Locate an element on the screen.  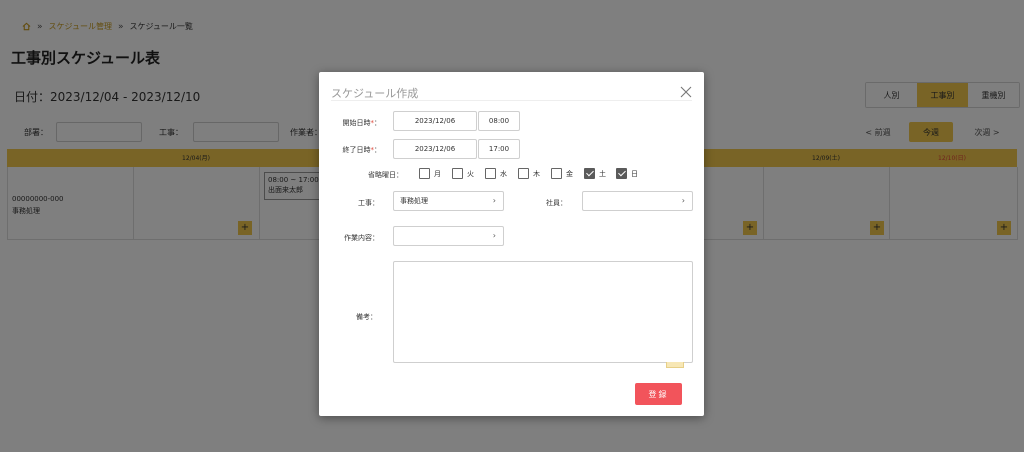
skip-days-label: 省略曜日： is located at coordinates (385, 175).